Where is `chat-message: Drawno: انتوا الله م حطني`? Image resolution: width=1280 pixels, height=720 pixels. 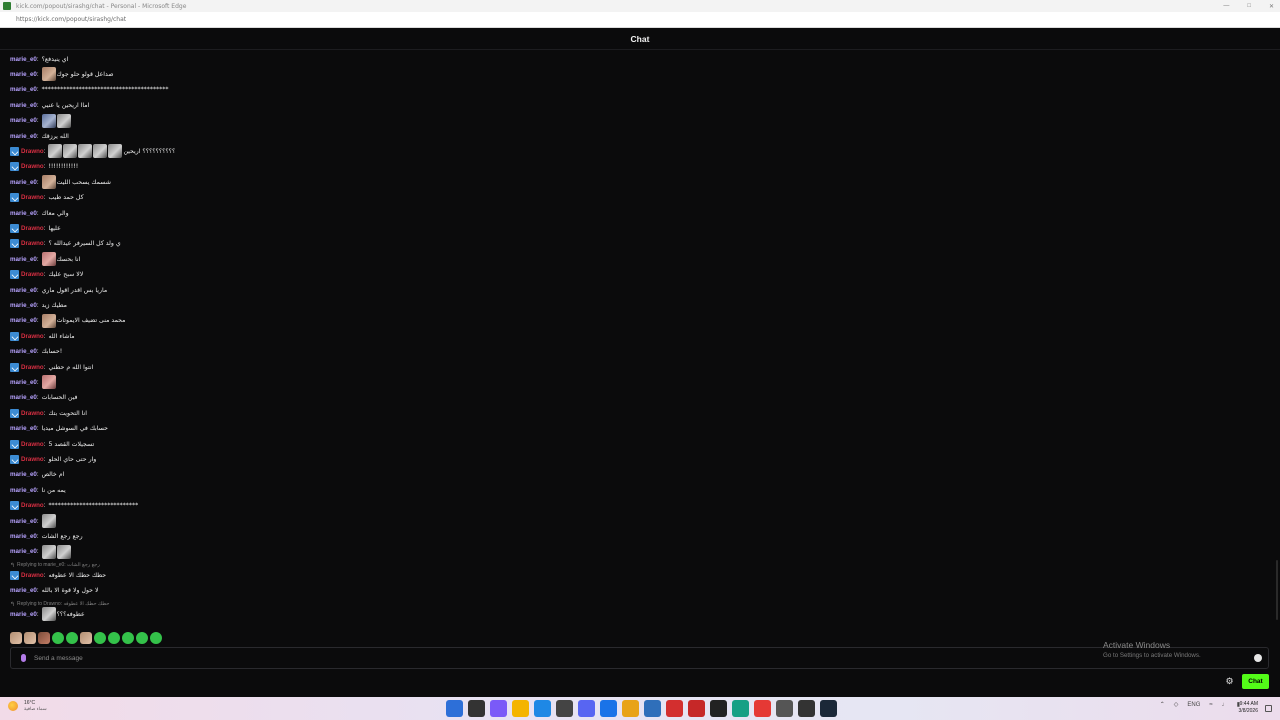 chat-message: Drawno: انتوا الله م حطني is located at coordinates (51, 367).